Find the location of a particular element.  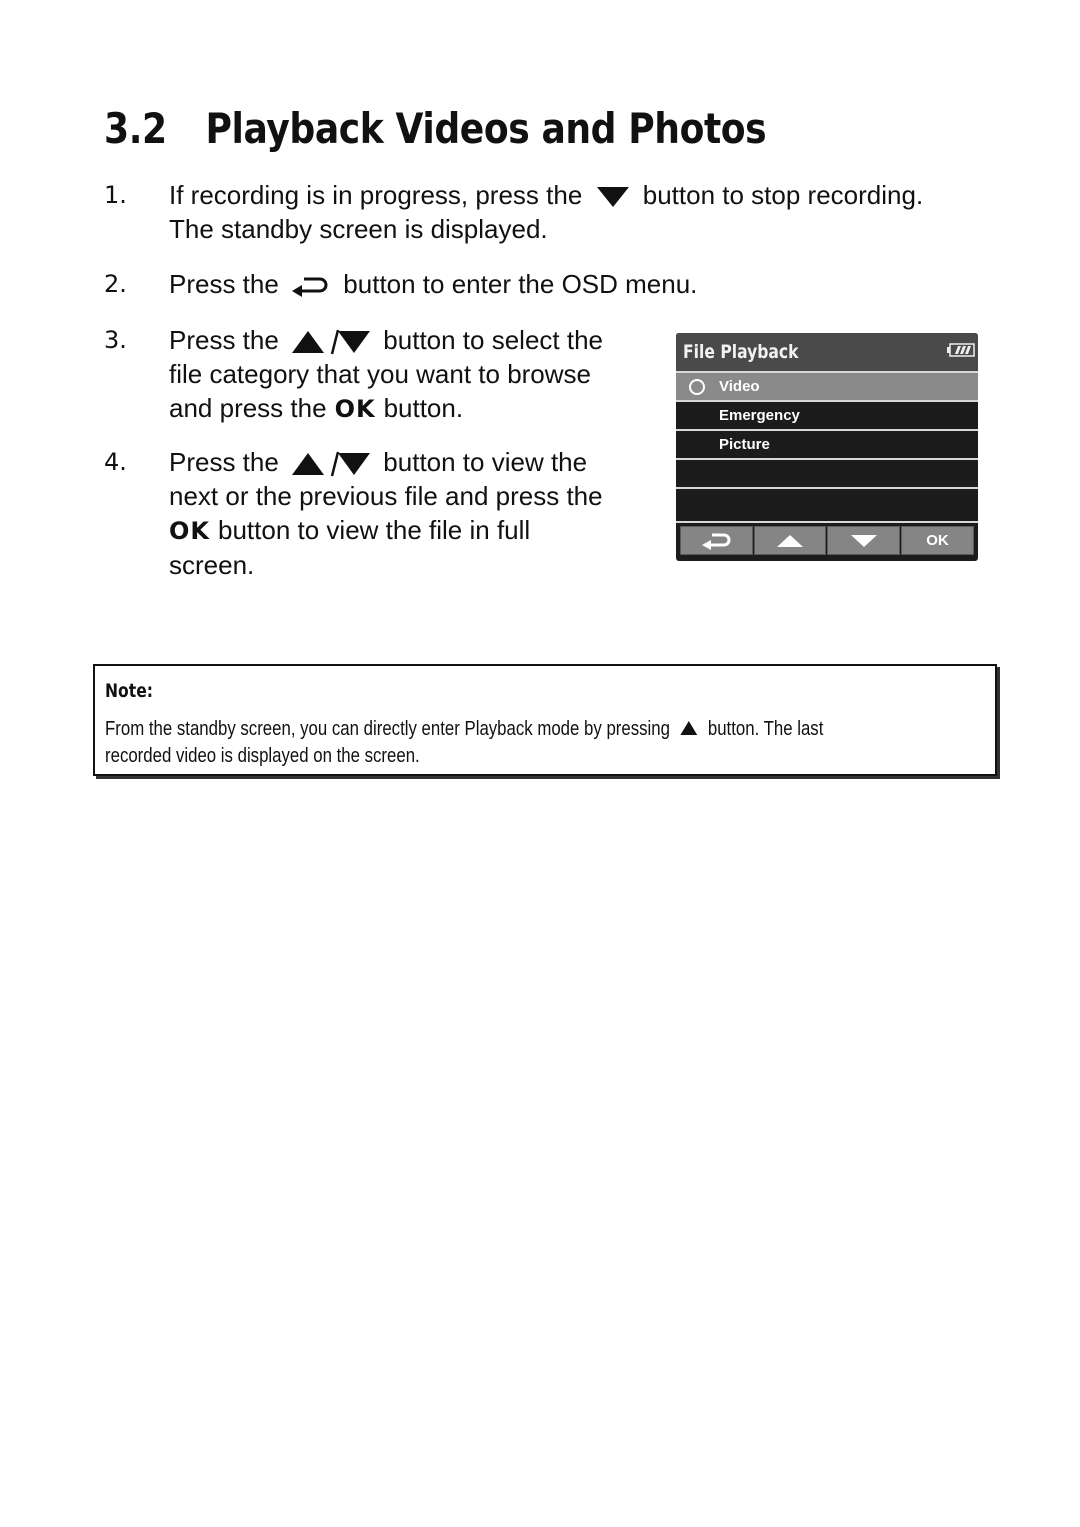

ok-label: OK is located at coordinates (937, 540).